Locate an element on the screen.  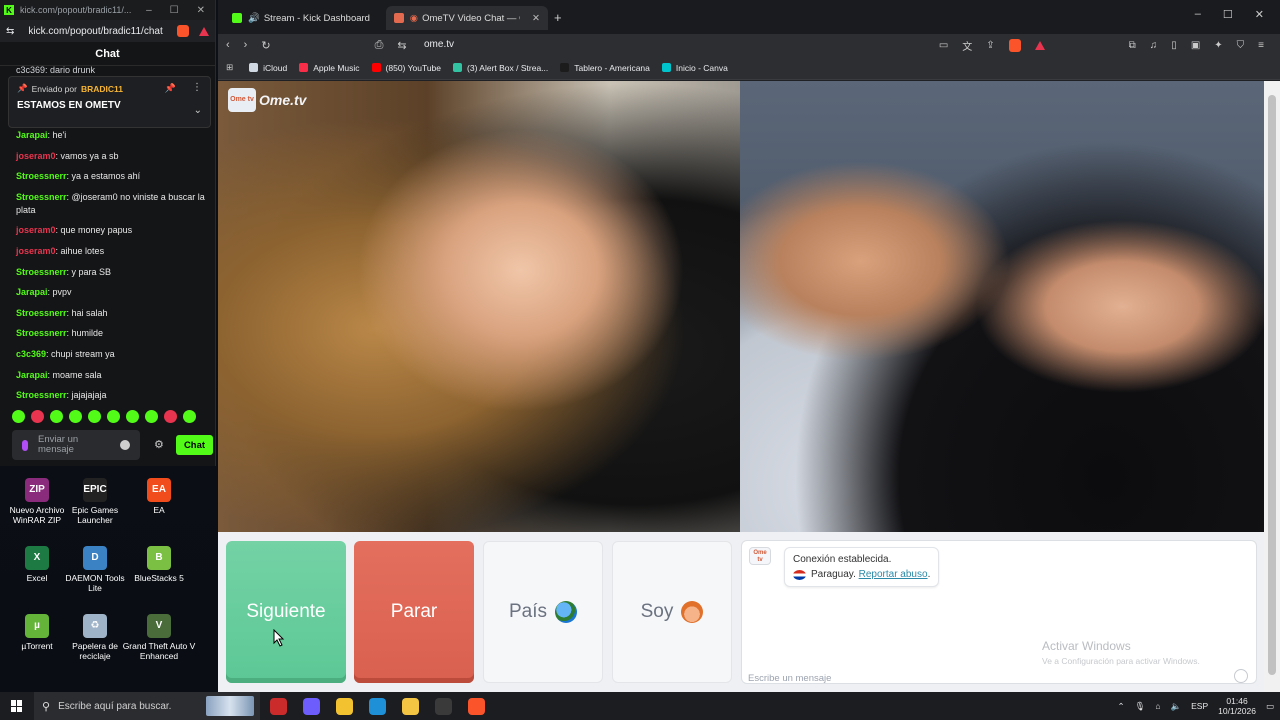
screenshot-icon: ⧉ is located at coordinates (1132, 45).